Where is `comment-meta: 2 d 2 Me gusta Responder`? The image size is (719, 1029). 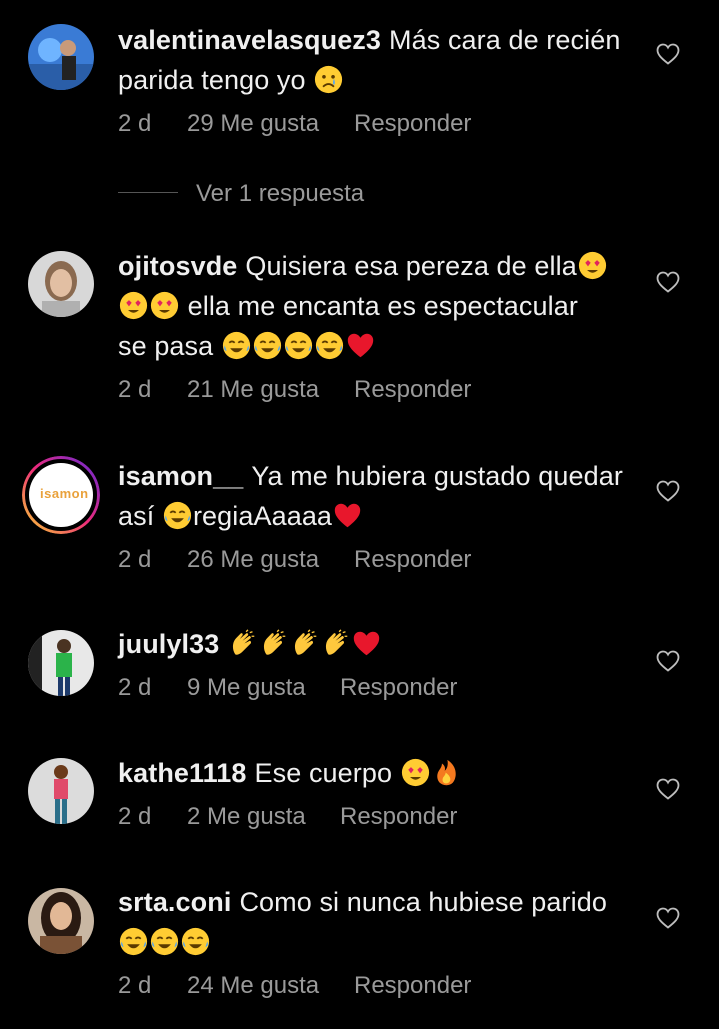
comment-meta: 2 d 2 Me gusta Responder is located at coordinates (373, 819).